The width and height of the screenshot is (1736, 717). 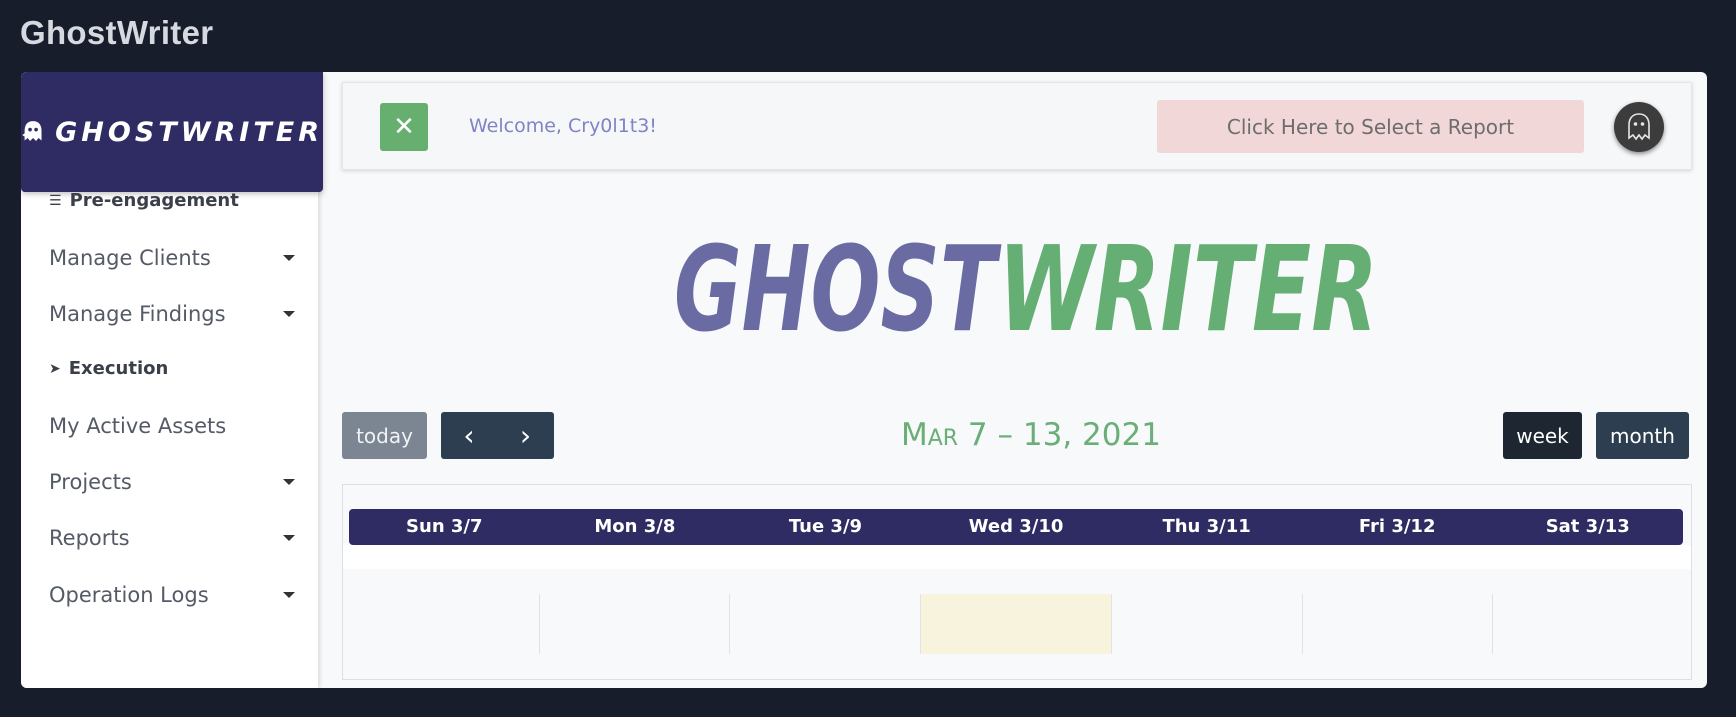 I want to click on day-cell-sun, so click(x=444, y=624).